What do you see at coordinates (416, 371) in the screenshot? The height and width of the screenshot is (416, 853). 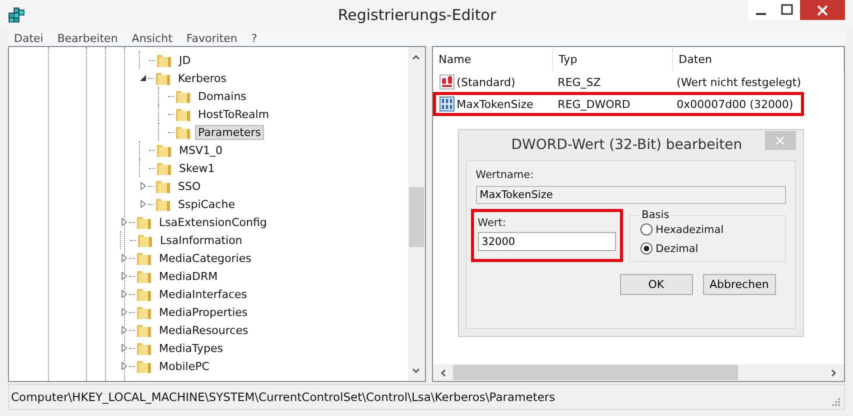 I see `scroll-down-icon` at bounding box center [416, 371].